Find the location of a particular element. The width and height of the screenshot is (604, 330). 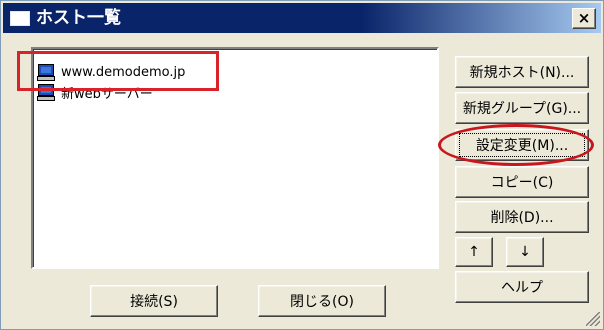

move-up-button: ↑ is located at coordinates (474, 252).